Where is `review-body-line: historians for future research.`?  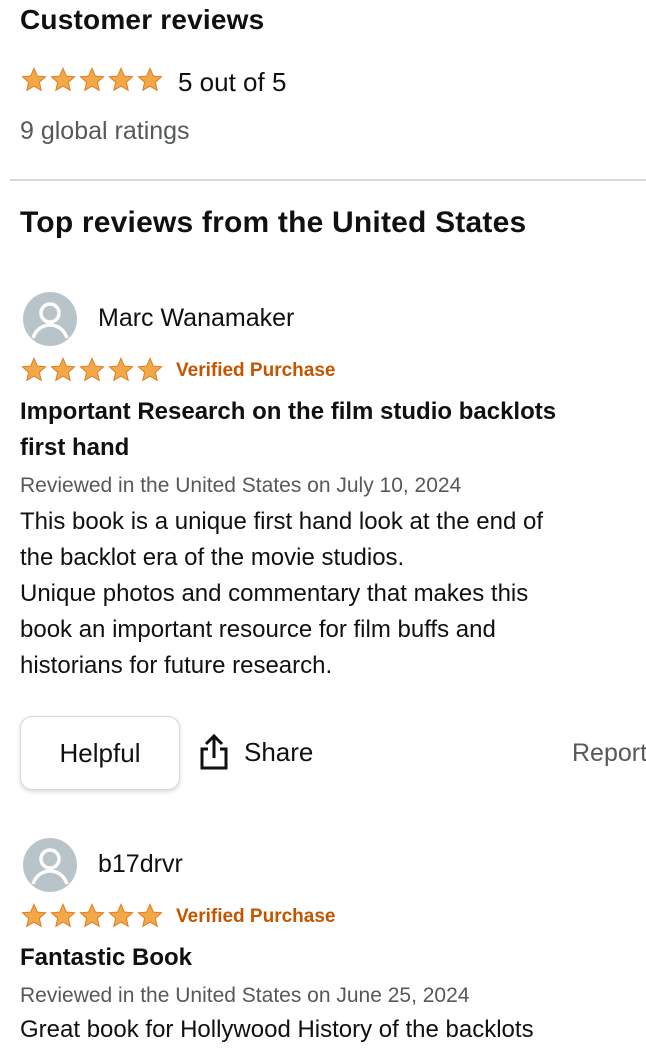 review-body-line: historians for future research. is located at coordinates (176, 665).